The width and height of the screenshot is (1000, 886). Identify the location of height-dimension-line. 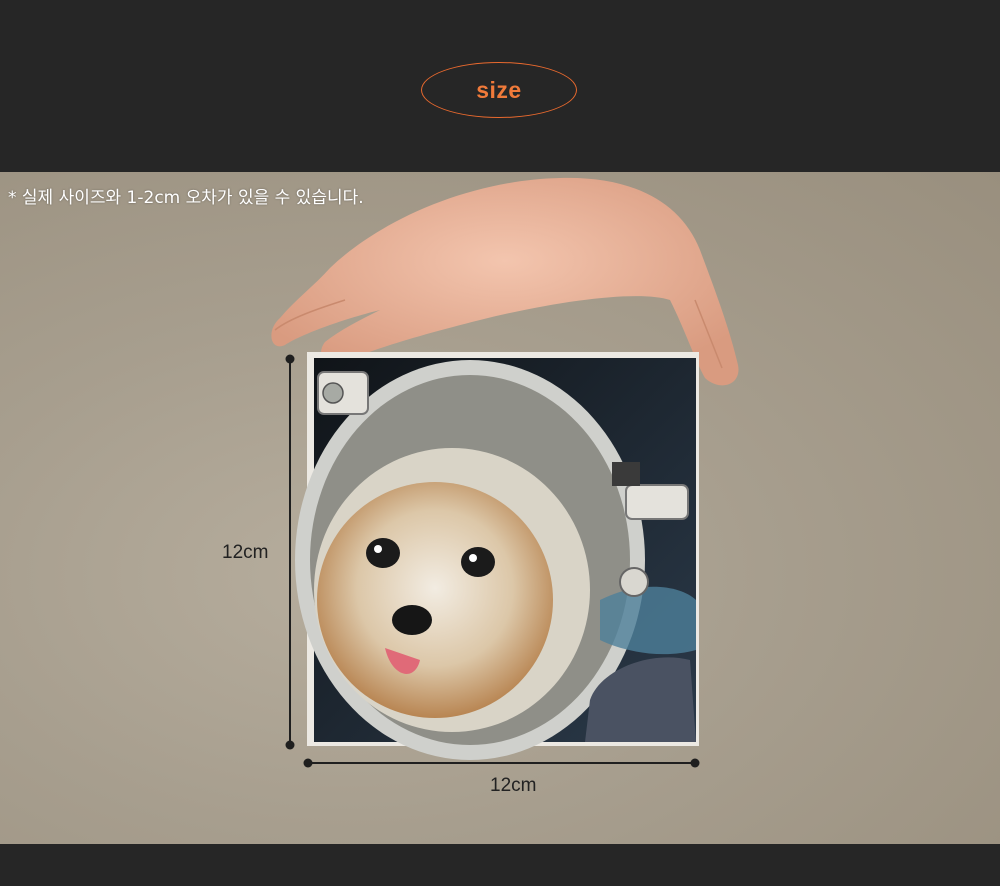
(290, 552).